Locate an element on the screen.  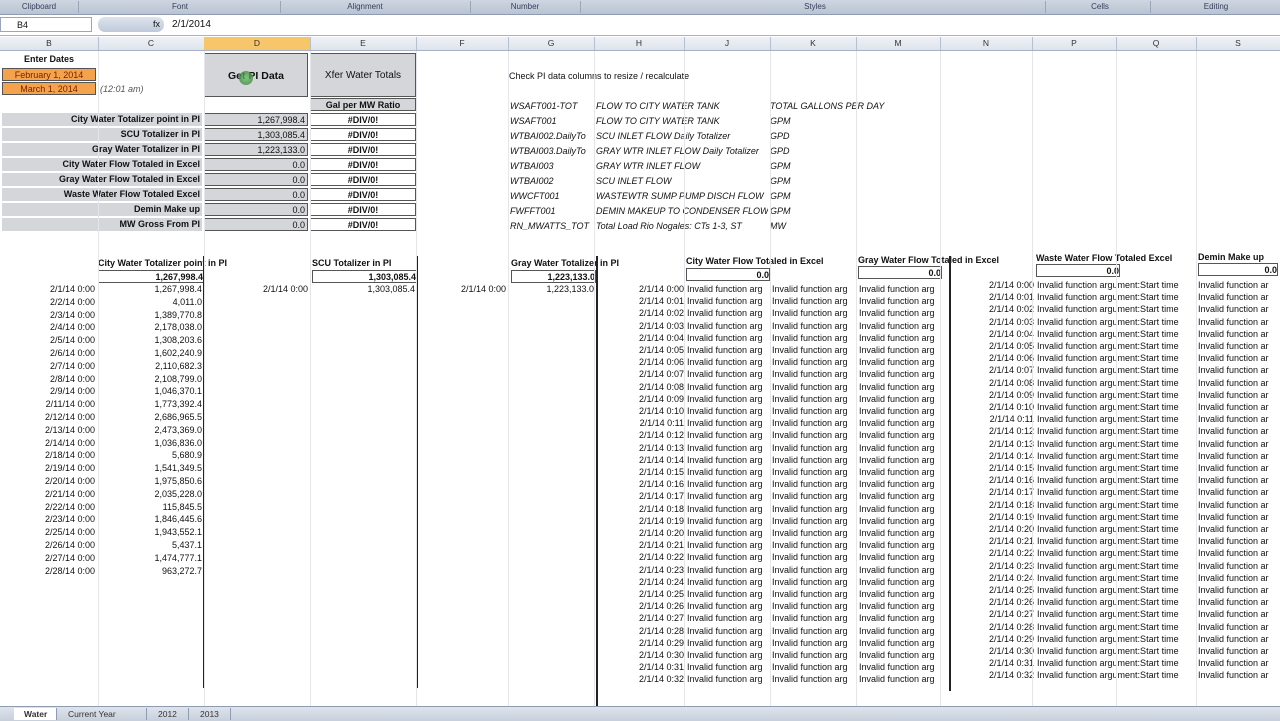
sheet-tab-2012: 2012 is located at coordinates (168, 714).